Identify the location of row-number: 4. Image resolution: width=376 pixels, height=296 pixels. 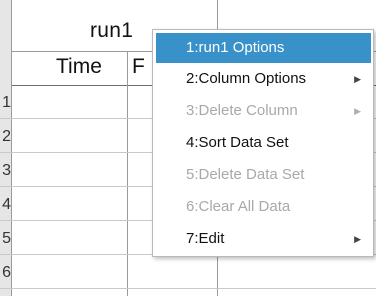
(6, 205).